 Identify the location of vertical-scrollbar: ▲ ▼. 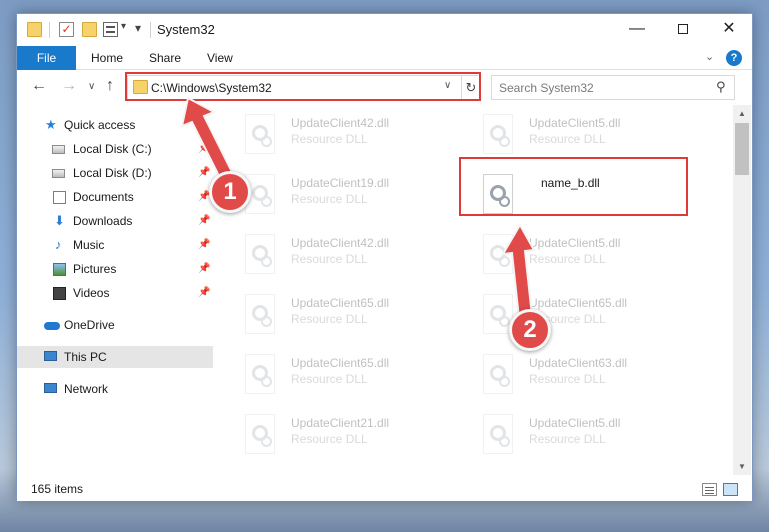
(742, 290).